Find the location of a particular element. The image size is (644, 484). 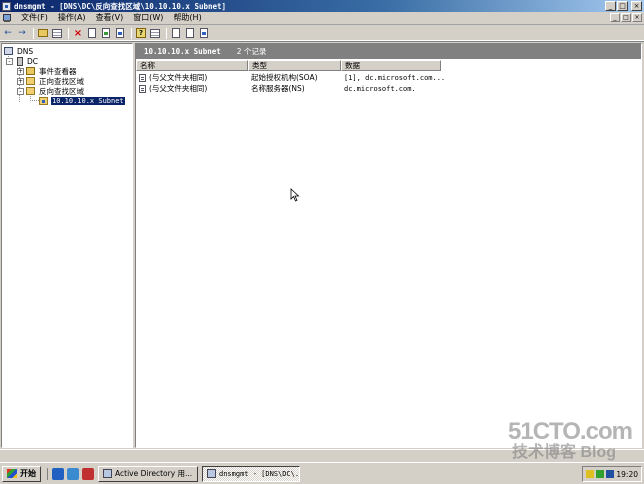

new-record-icon is located at coordinates (190, 33).